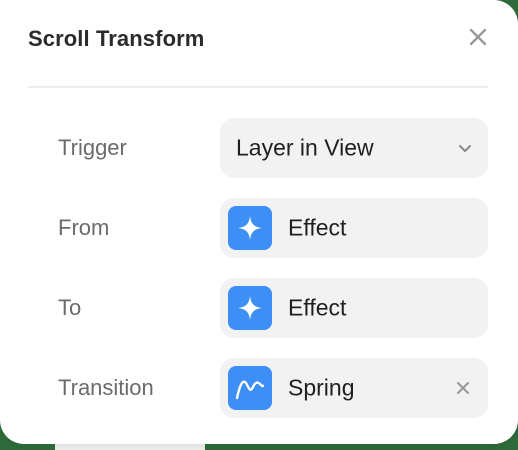 The width and height of the screenshot is (518, 450). I want to click on row-transition: Transition Spring, so click(273, 388).